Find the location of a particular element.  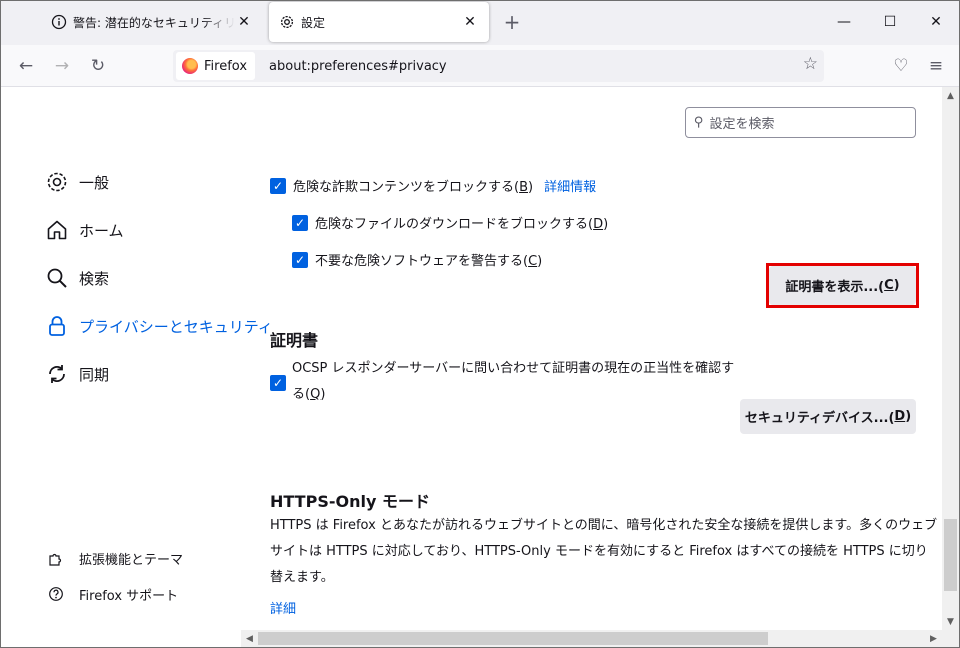

puzzle-icon is located at coordinates (56, 558).